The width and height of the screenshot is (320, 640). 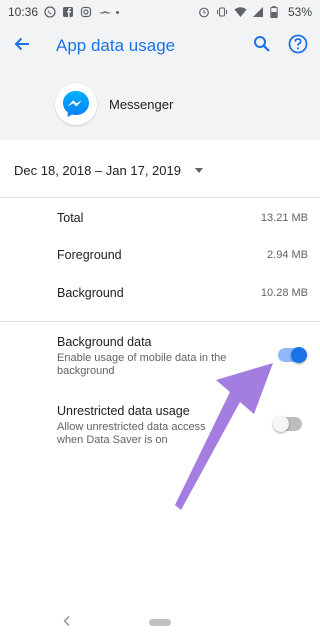 I want to click on page-title: App data usage, so click(x=116, y=45).